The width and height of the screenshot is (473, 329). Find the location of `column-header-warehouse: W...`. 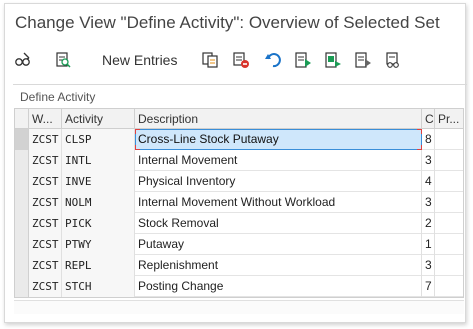

column-header-warehouse: W... is located at coordinates (45, 119).